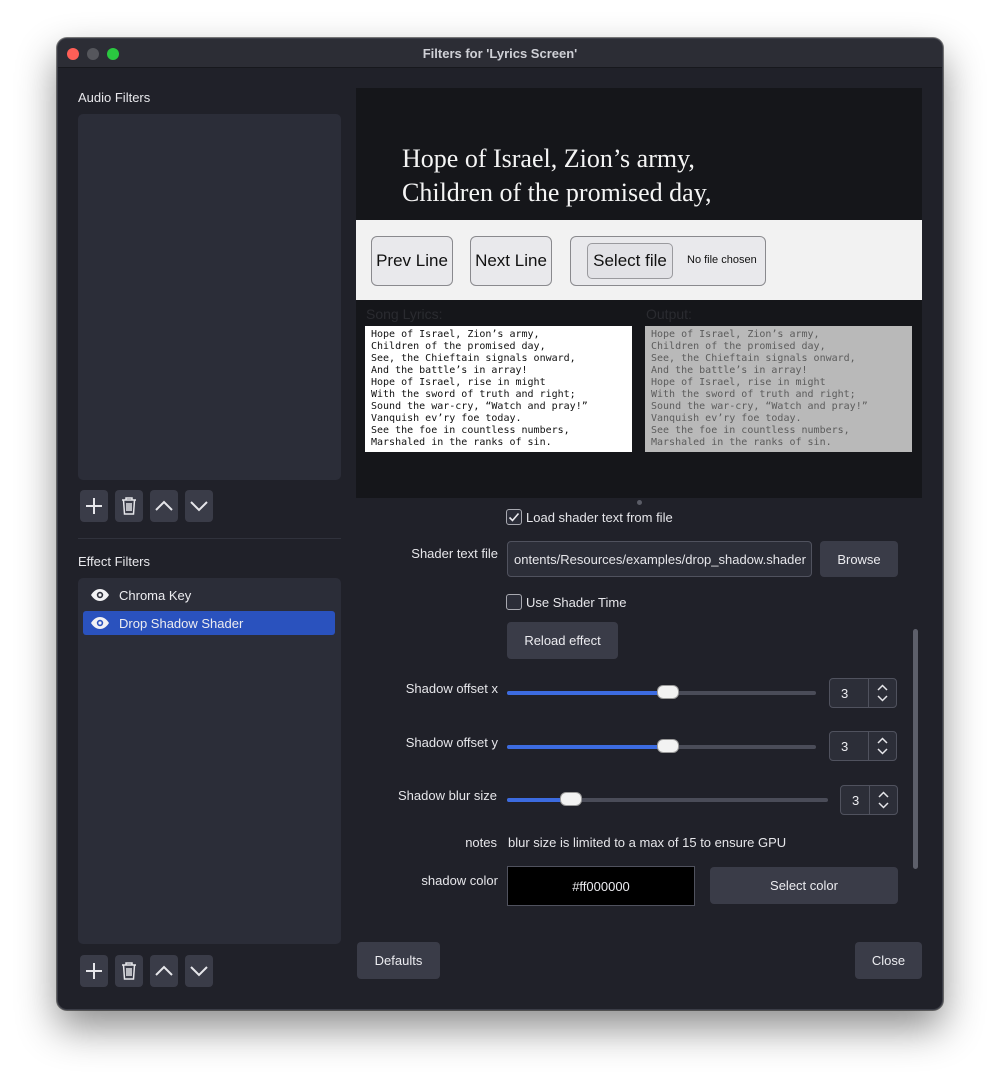 The image size is (1000, 1086). I want to click on load-shader-from-file-label: Load shader text from file, so click(599, 517).